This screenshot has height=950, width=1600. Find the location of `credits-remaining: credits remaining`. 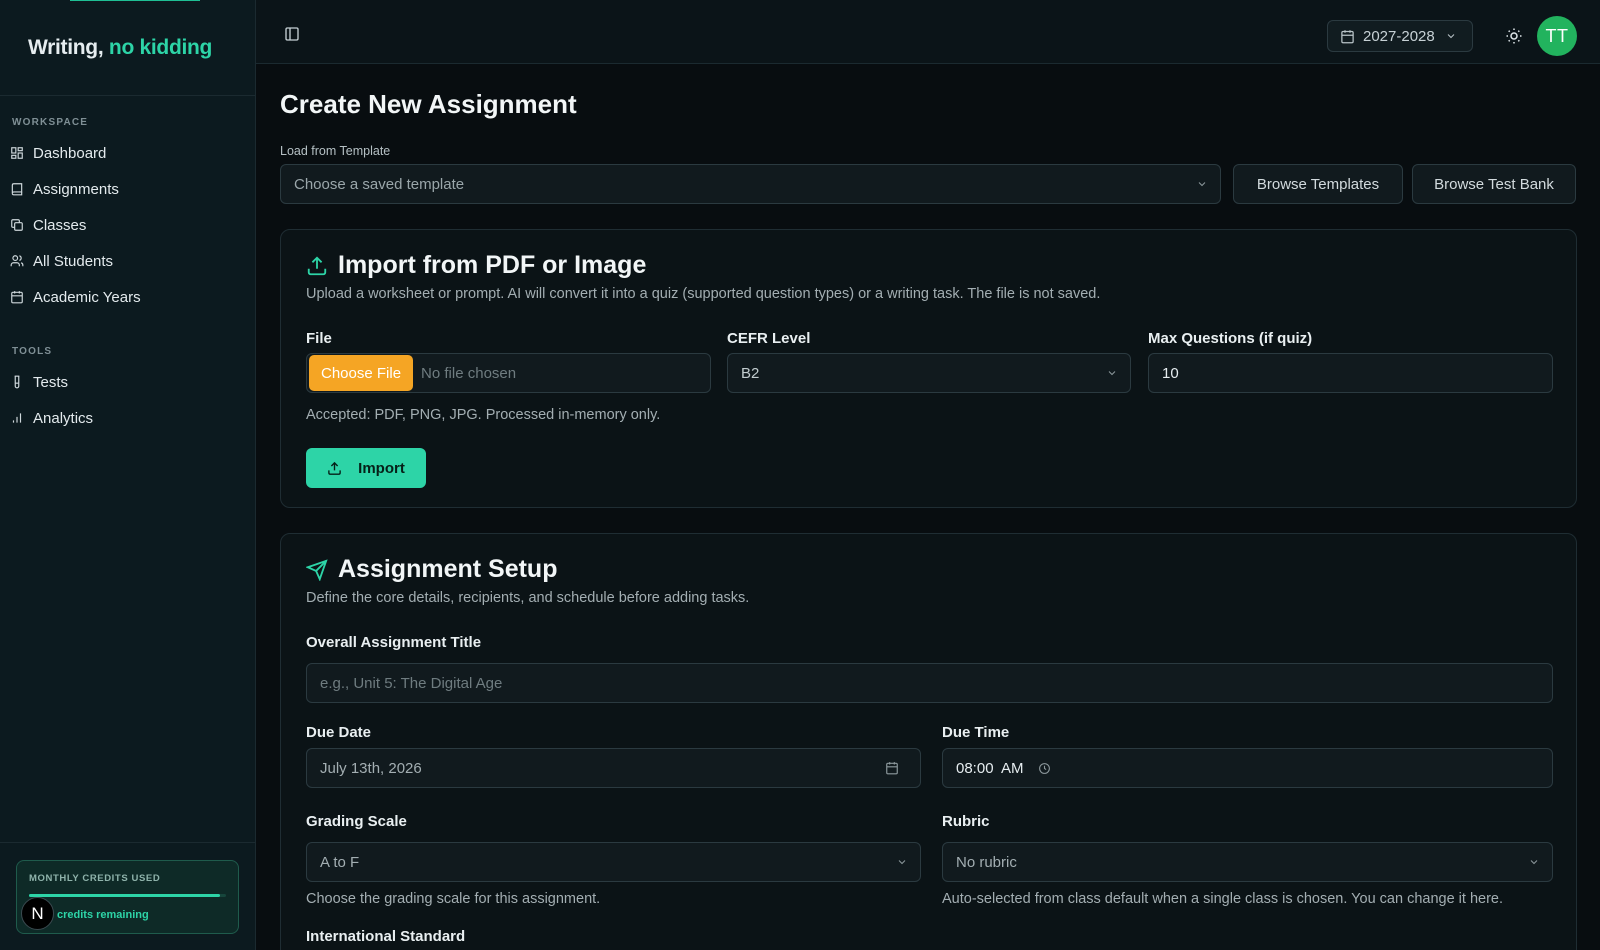

credits-remaining: credits remaining is located at coordinates (103, 915).